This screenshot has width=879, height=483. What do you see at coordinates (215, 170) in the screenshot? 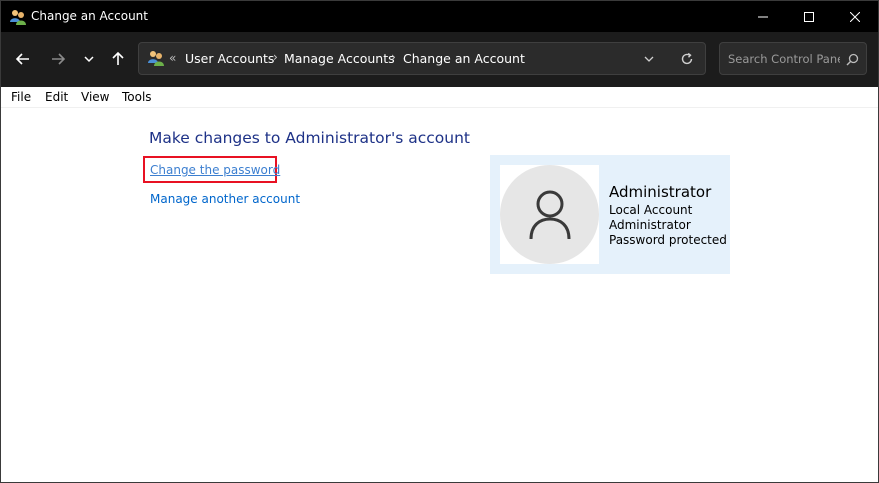
I see `change-password-link: Change the password` at bounding box center [215, 170].